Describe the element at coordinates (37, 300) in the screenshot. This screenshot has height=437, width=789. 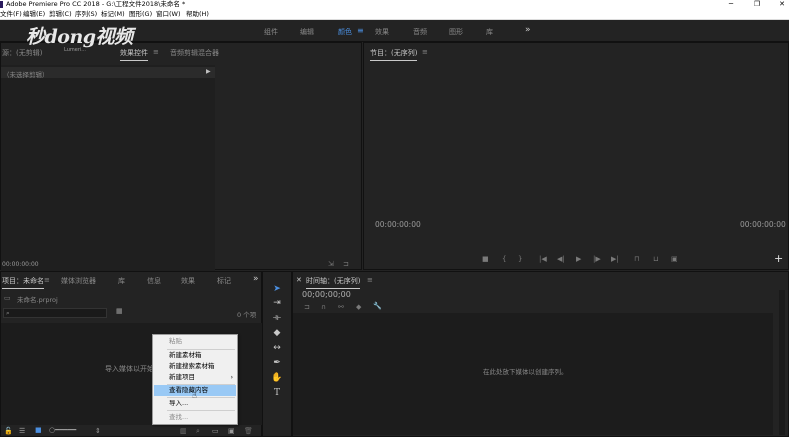
I see `project-file-name: 未命名.prproj` at that location.